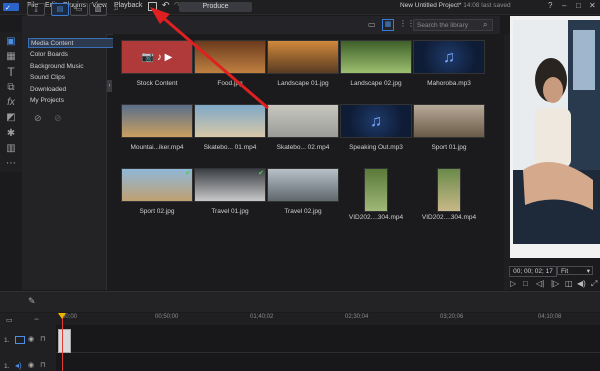  Describe the element at coordinates (11, 103) in the screenshot. I see `fx-icon: fx` at that location.